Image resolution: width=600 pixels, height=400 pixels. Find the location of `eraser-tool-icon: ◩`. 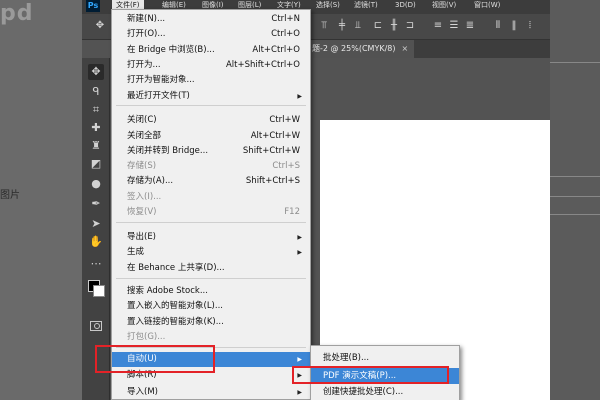

eraser-tool-icon: ◩ is located at coordinates (96, 164).